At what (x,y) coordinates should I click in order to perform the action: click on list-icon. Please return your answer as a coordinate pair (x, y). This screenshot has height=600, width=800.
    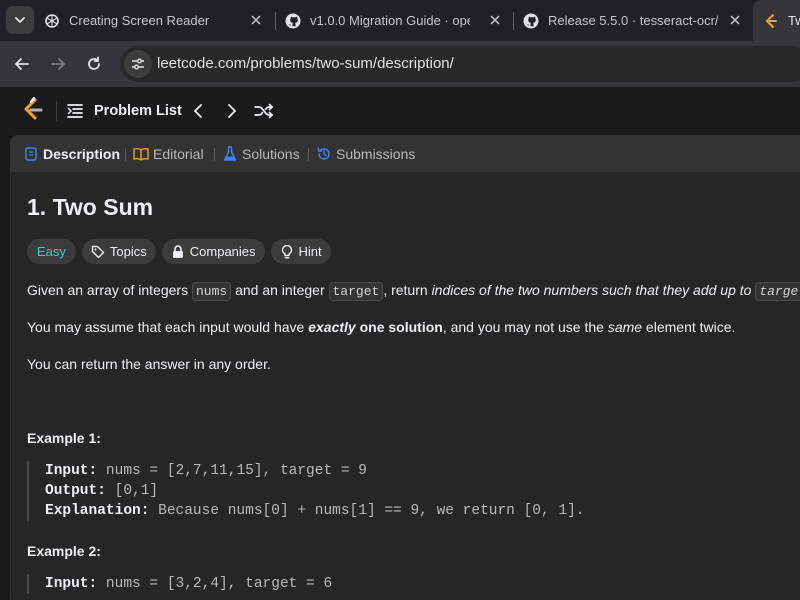
    Looking at the image, I should click on (75, 111).